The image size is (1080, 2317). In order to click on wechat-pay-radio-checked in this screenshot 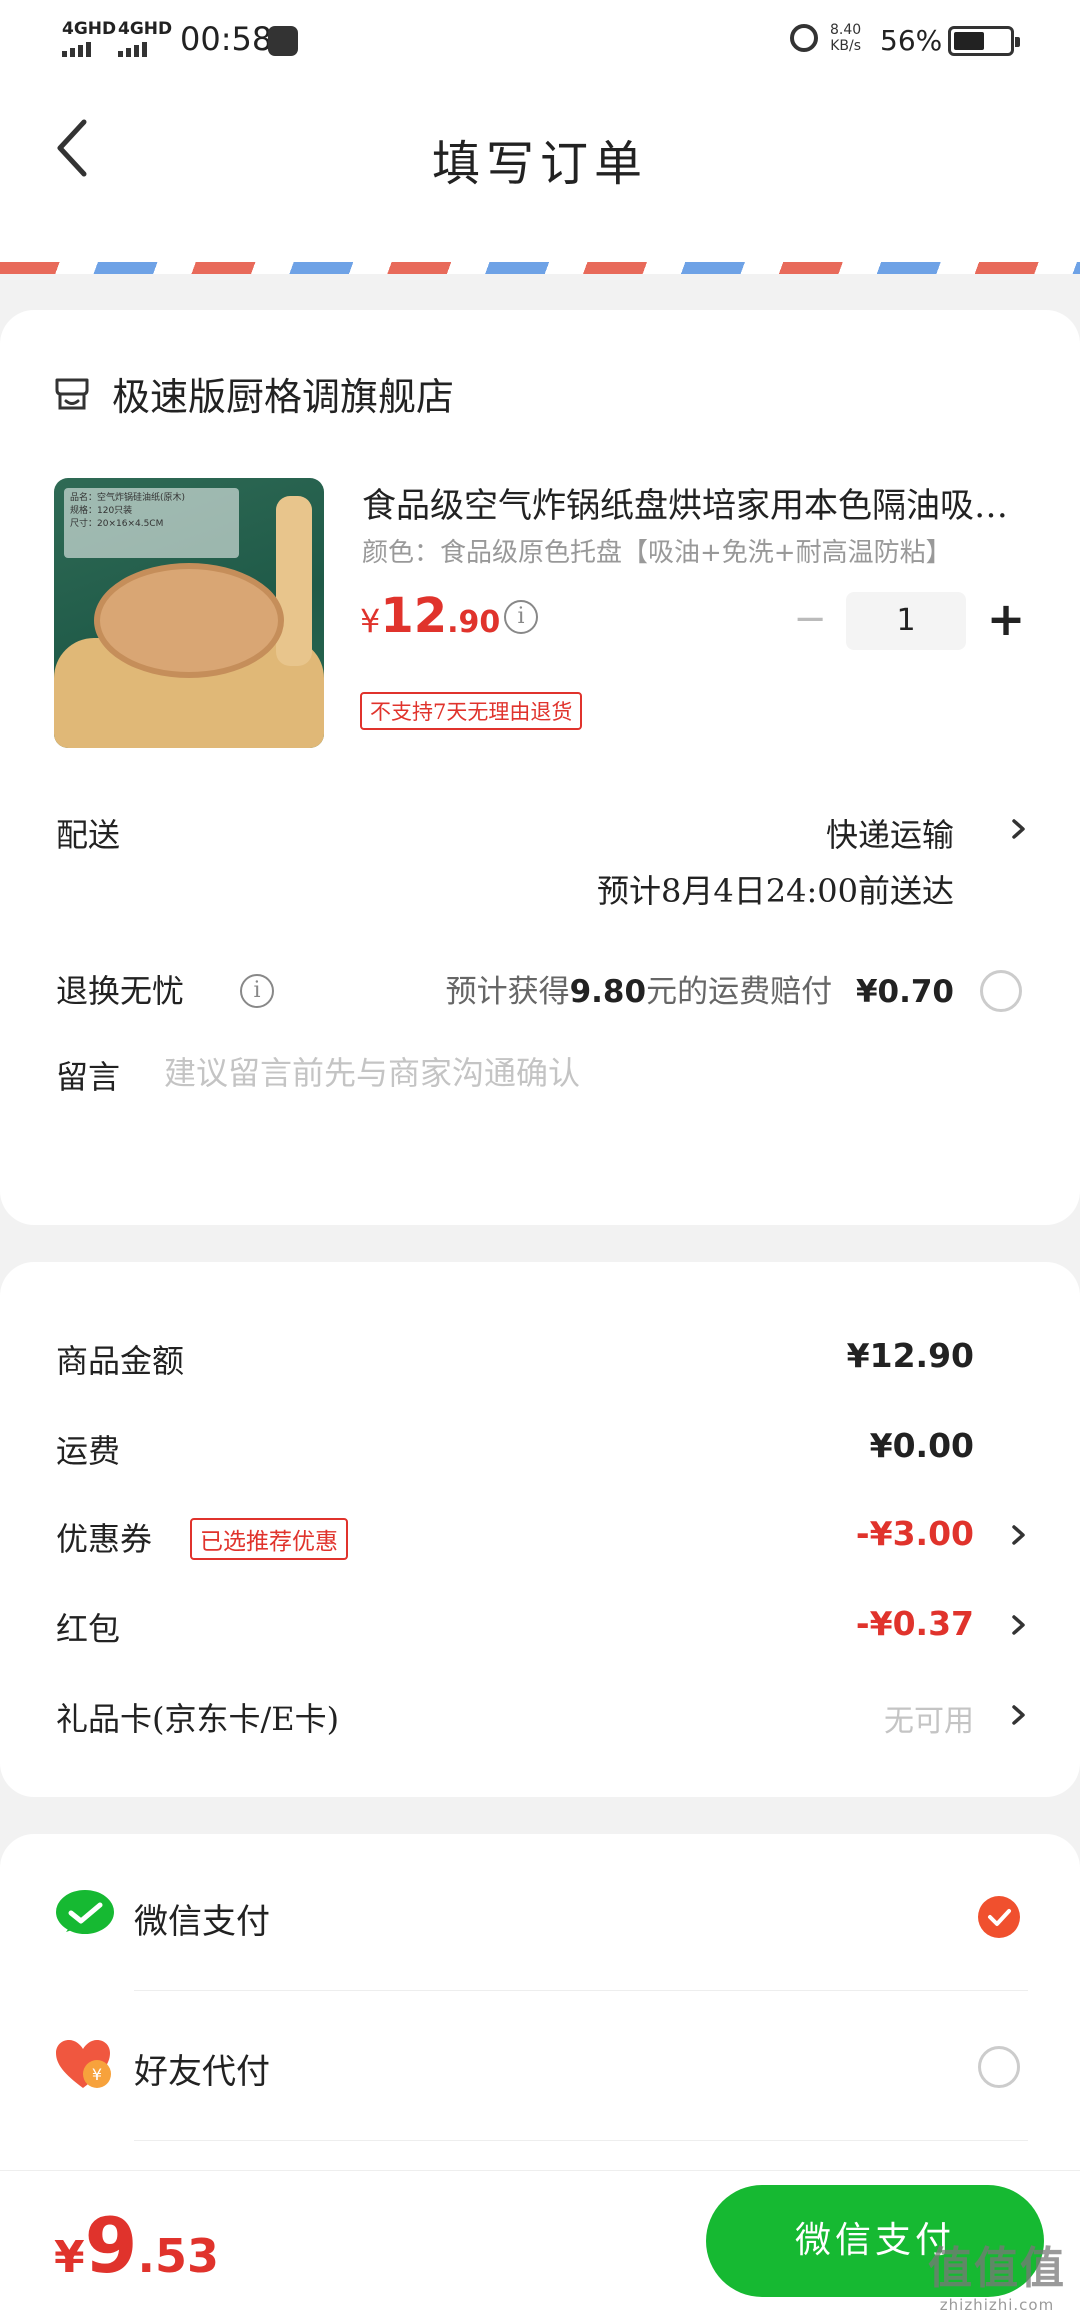, I will do `click(999, 1917)`.